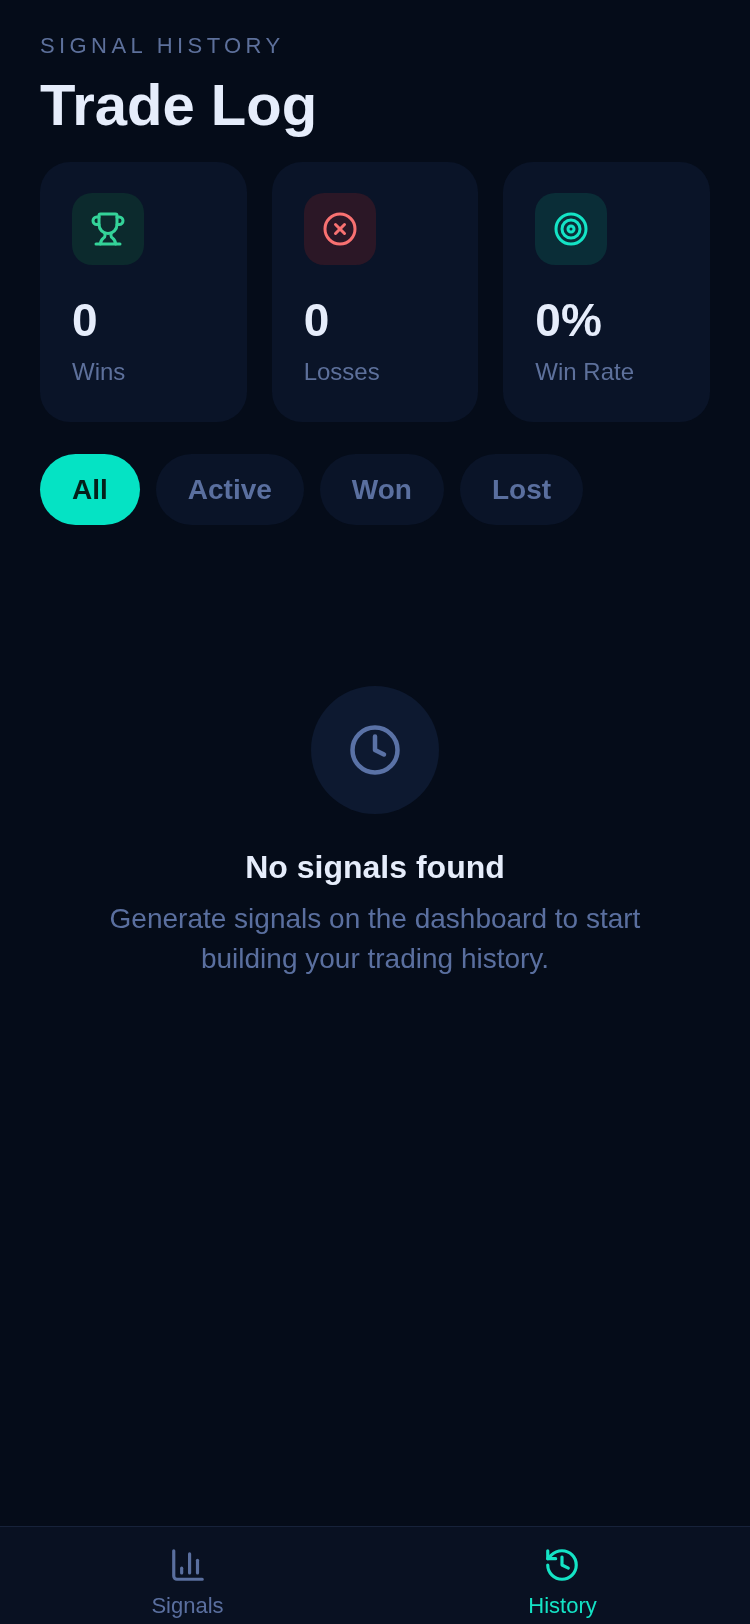 The height and width of the screenshot is (1624, 750). I want to click on eyebrow-label: SIGNAL HISTORY, so click(162, 46).